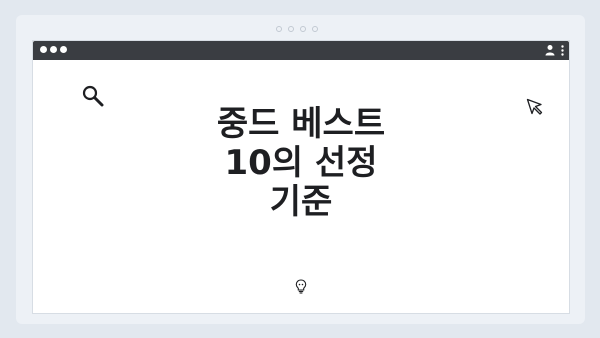  What do you see at coordinates (301, 286) in the screenshot?
I see `lightbulb-icon` at bounding box center [301, 286].